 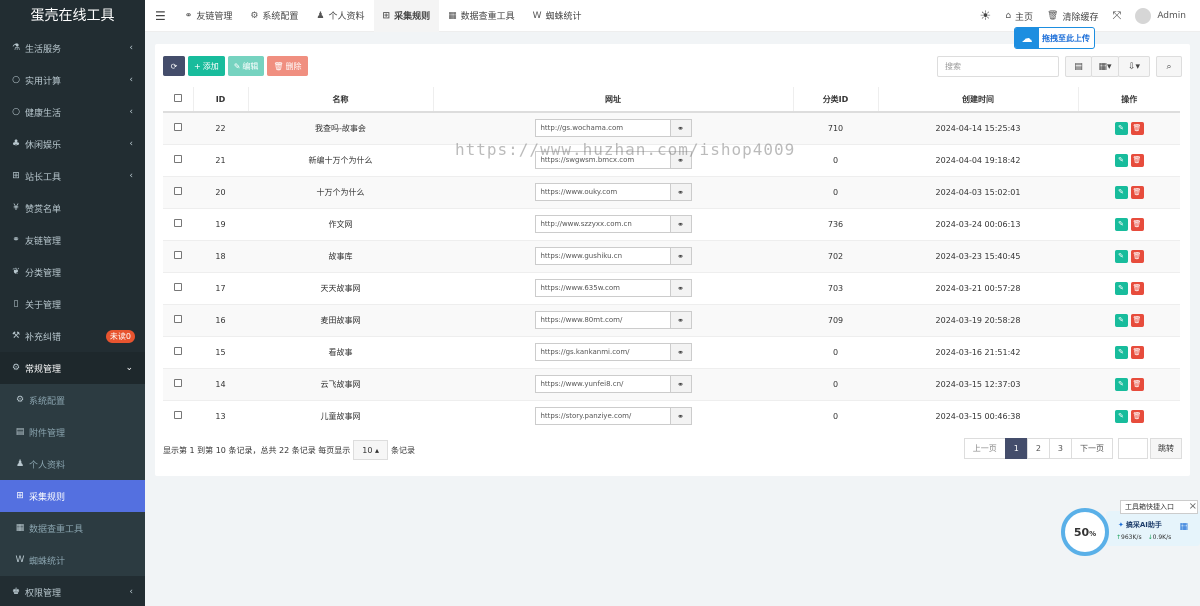 What do you see at coordinates (246, 66) in the screenshot?
I see `edit-button: ✎ 编辑` at bounding box center [246, 66].